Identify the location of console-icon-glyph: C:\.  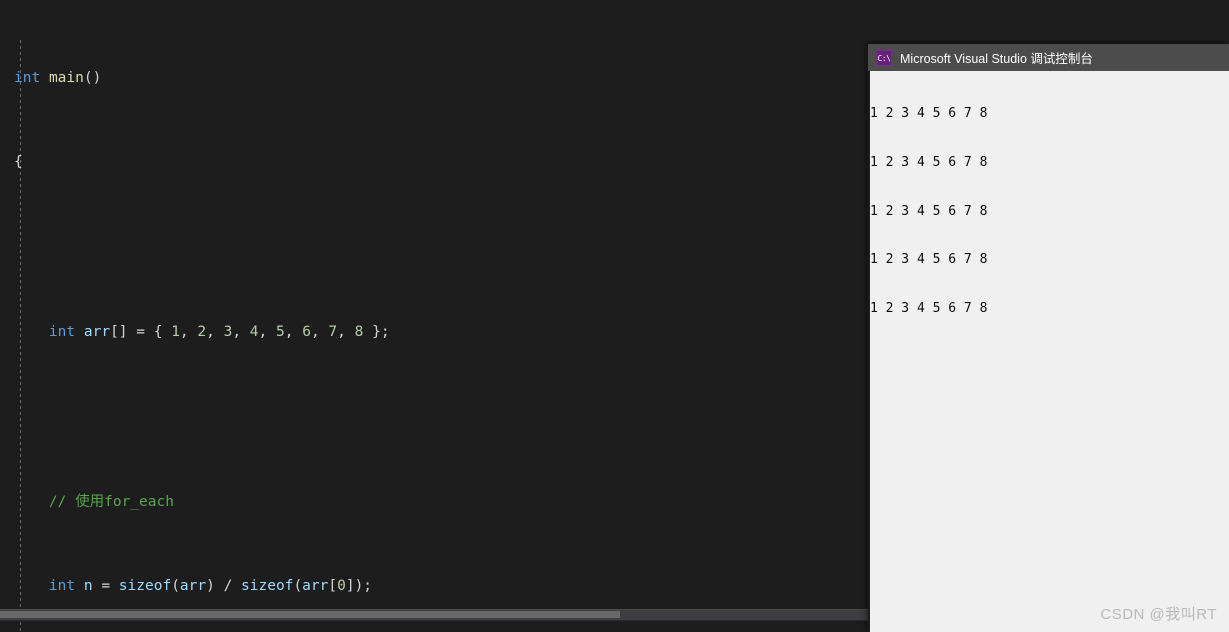
(884, 58).